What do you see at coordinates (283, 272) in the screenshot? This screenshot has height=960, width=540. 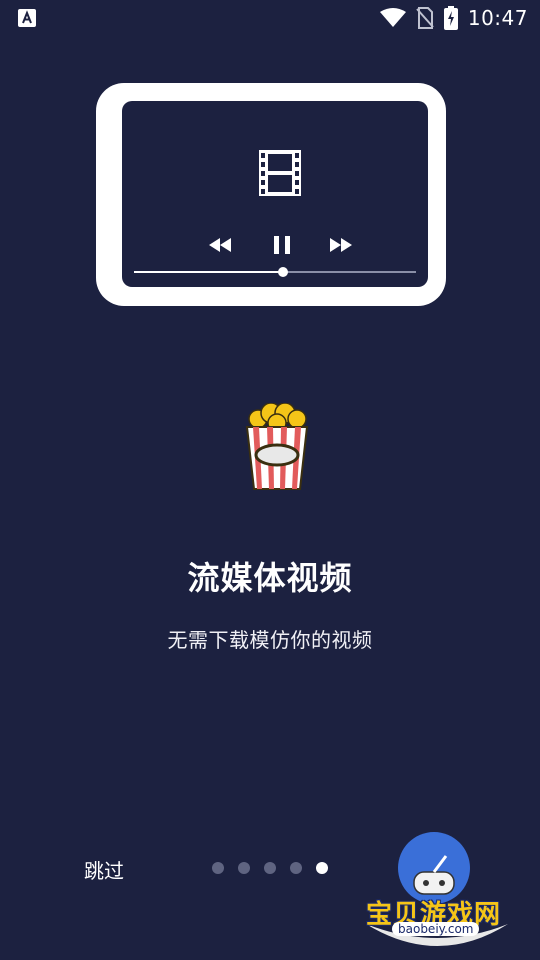 I see `progress-thumb` at bounding box center [283, 272].